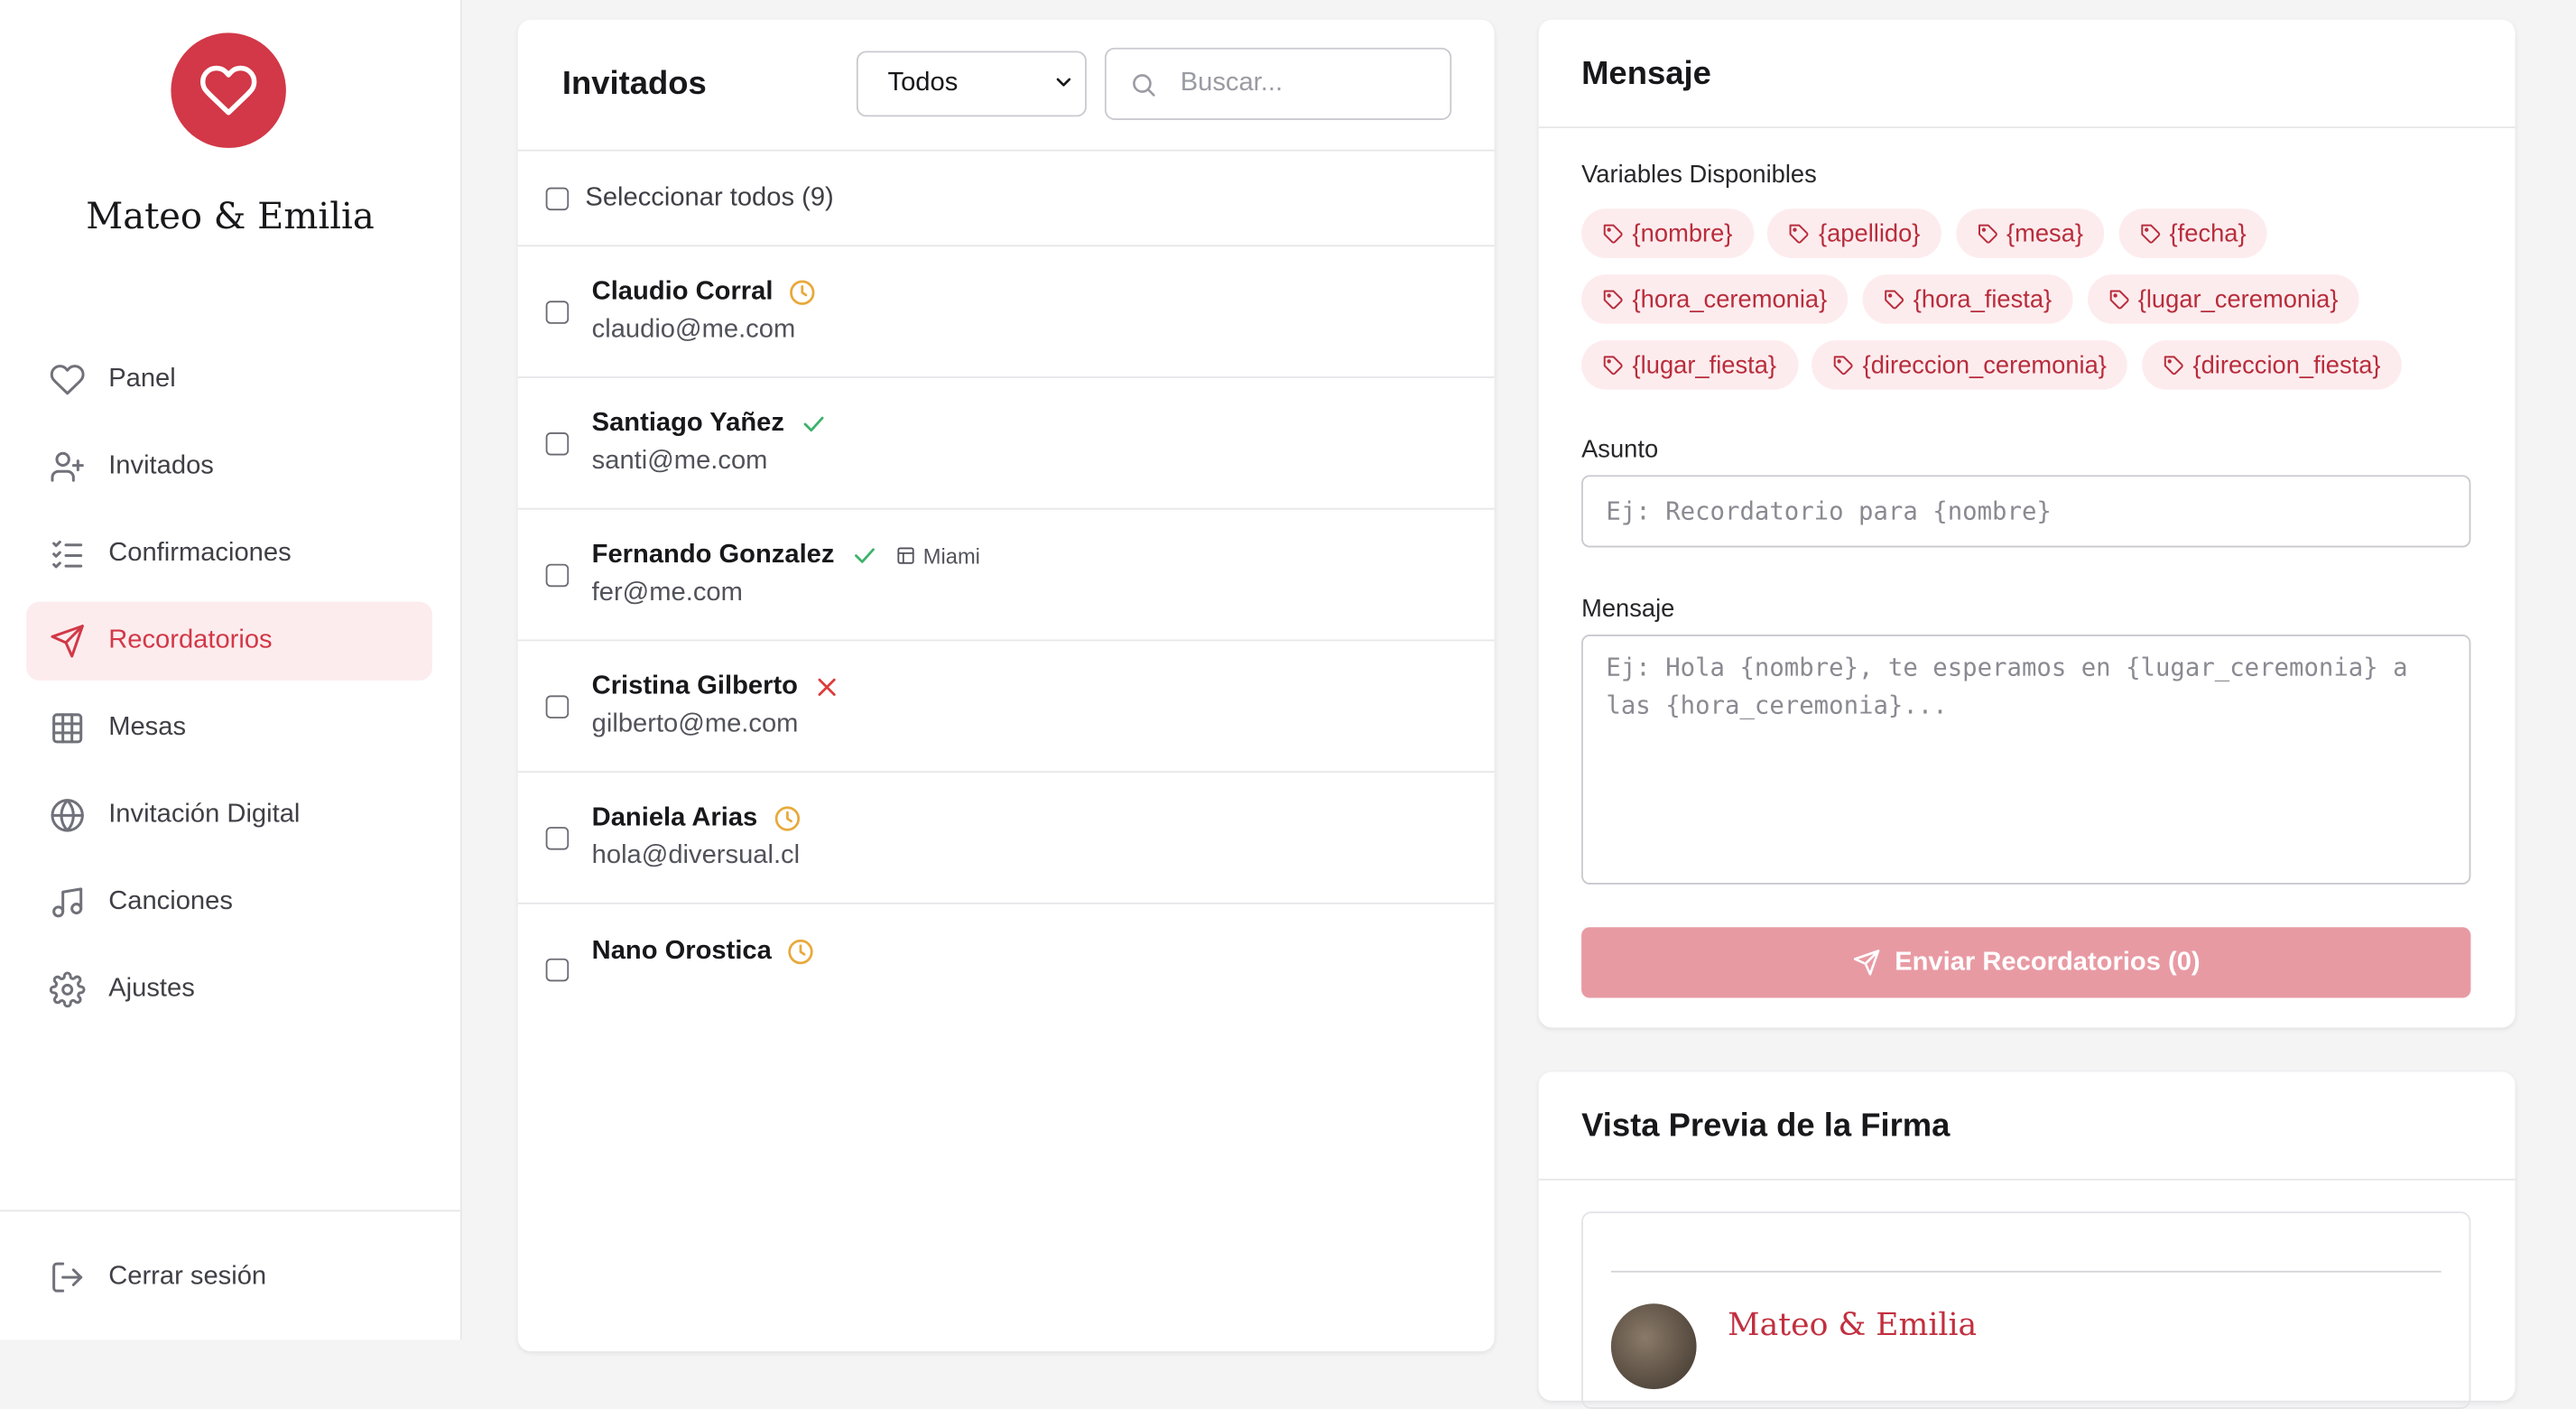 The image size is (2576, 1409). I want to click on sidebar-item-panel: Panel, so click(229, 380).